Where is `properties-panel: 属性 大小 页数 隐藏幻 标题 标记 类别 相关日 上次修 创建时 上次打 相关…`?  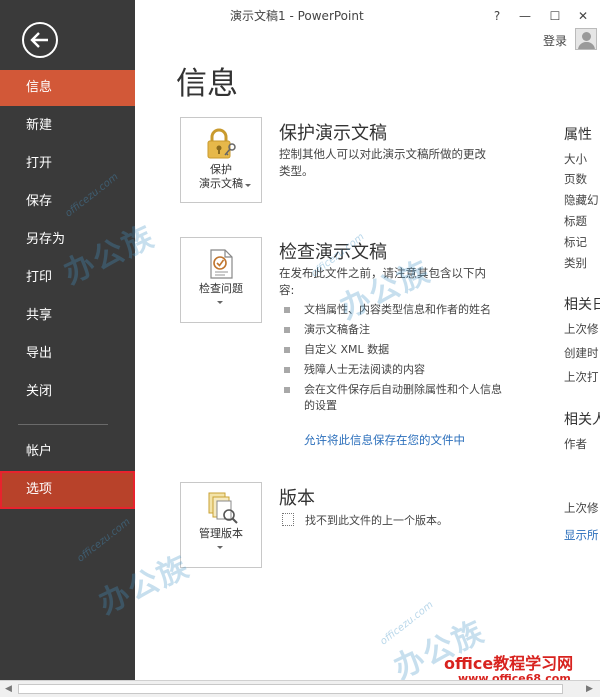 properties-panel: 属性 大小 页数 隐藏幻 标题 标记 类别 相关日 上次修 创建时 上次打 相关… is located at coordinates (582, 340).